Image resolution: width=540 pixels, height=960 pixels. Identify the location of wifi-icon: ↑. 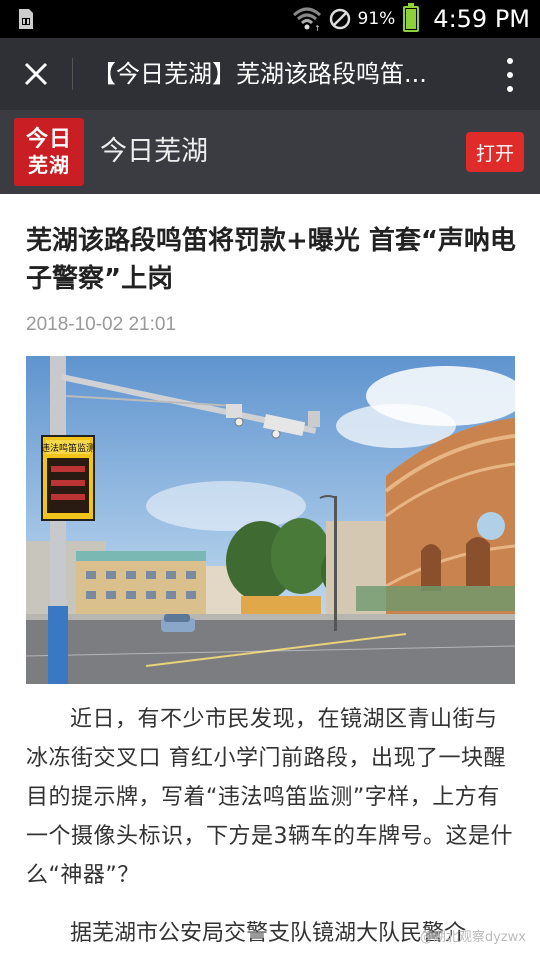
(306, 19).